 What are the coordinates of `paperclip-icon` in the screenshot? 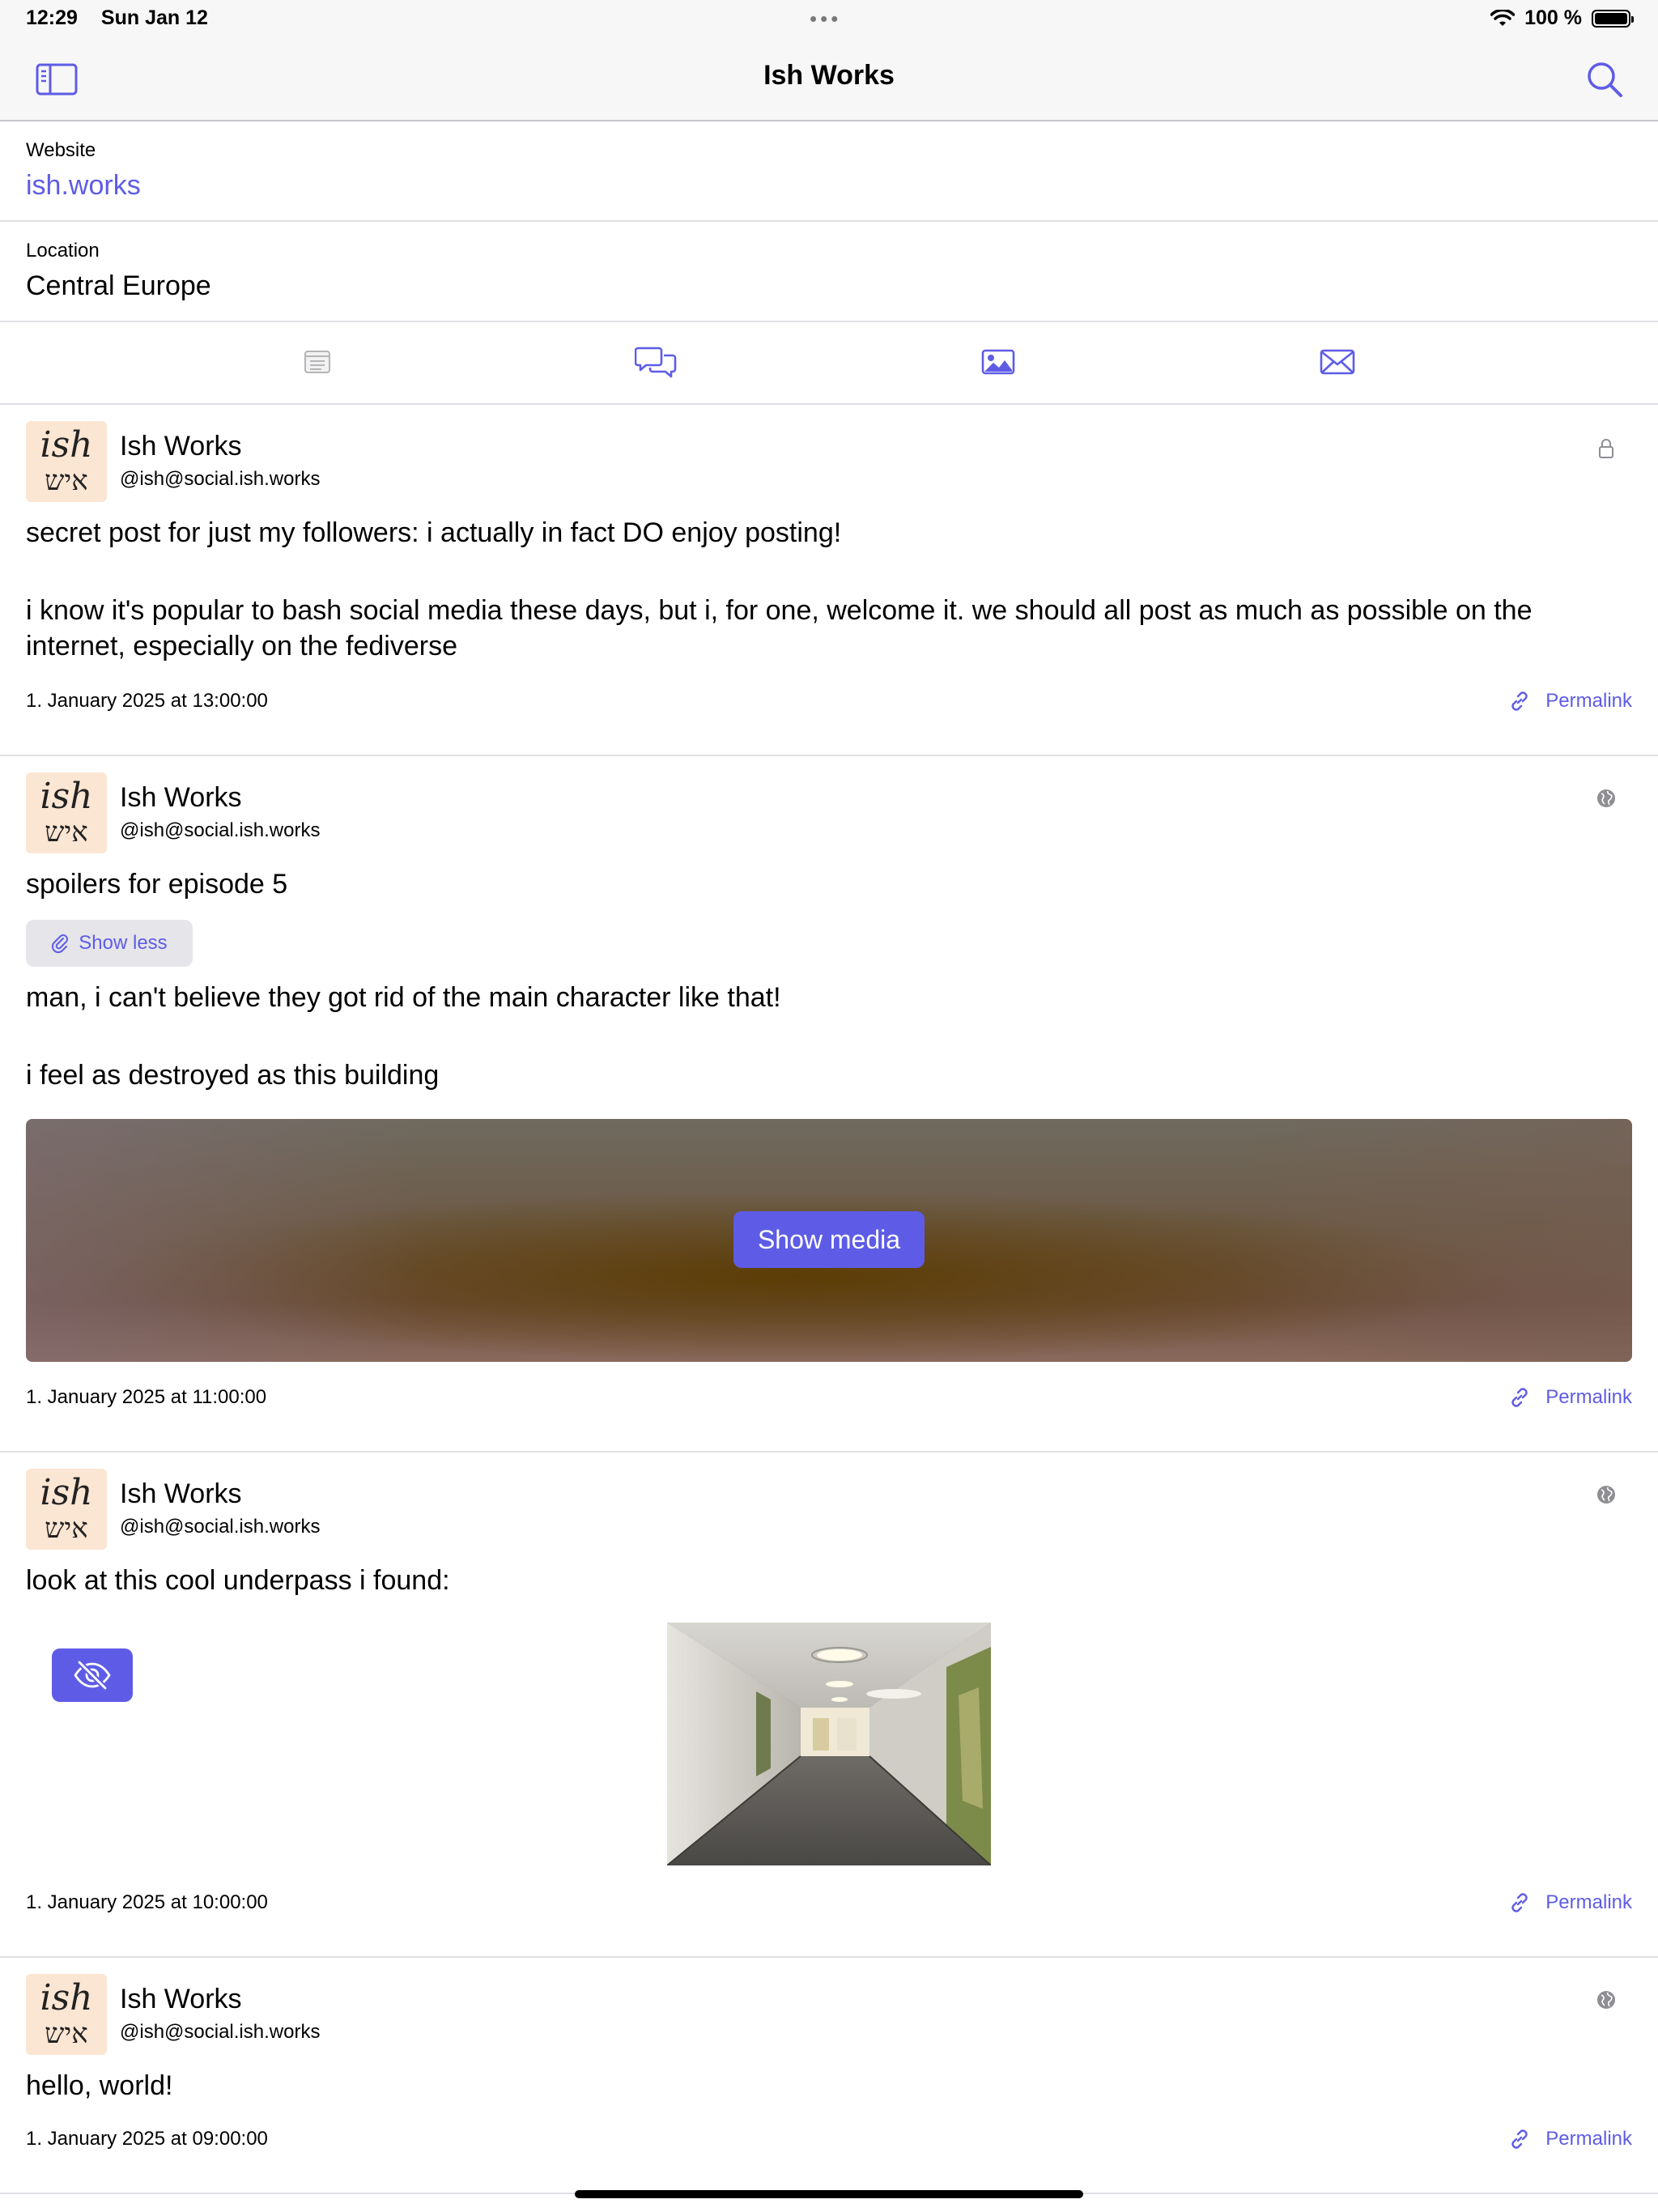 It's located at (60, 944).